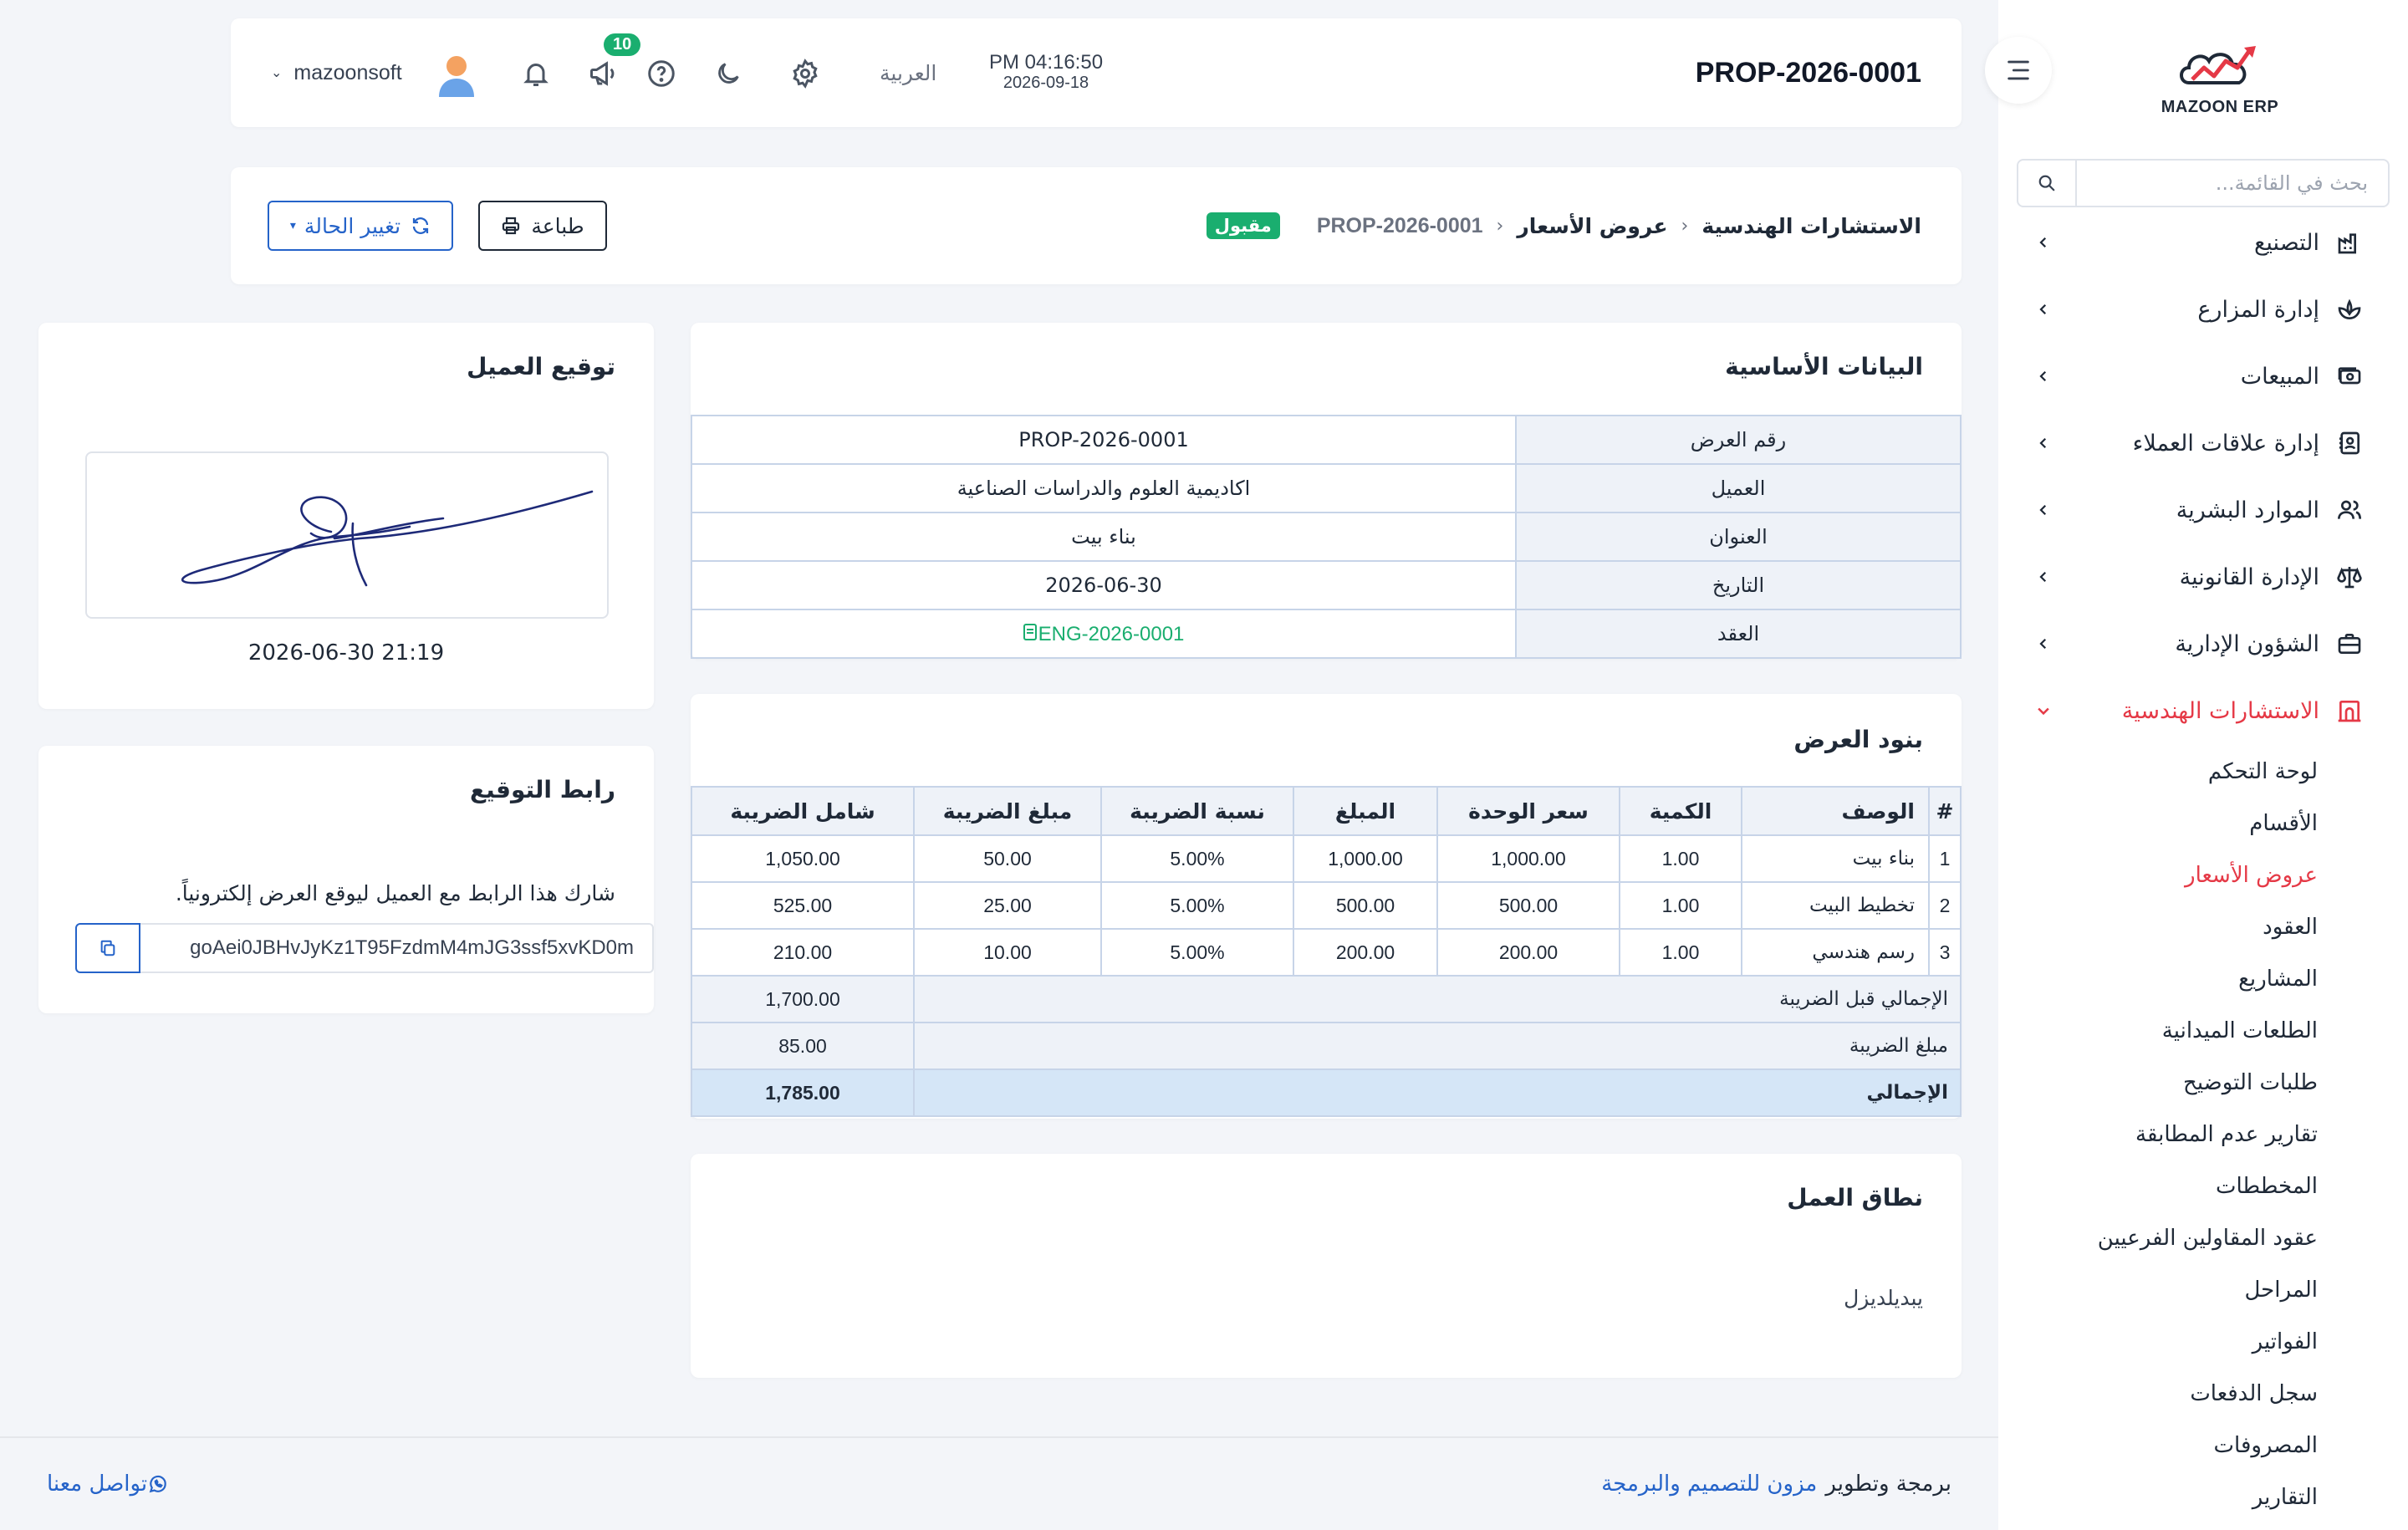 The image size is (2408, 1530). Describe the element at coordinates (1438, 1046) in the screenshot. I see `tax-label: مبلغ الضريبة` at that location.